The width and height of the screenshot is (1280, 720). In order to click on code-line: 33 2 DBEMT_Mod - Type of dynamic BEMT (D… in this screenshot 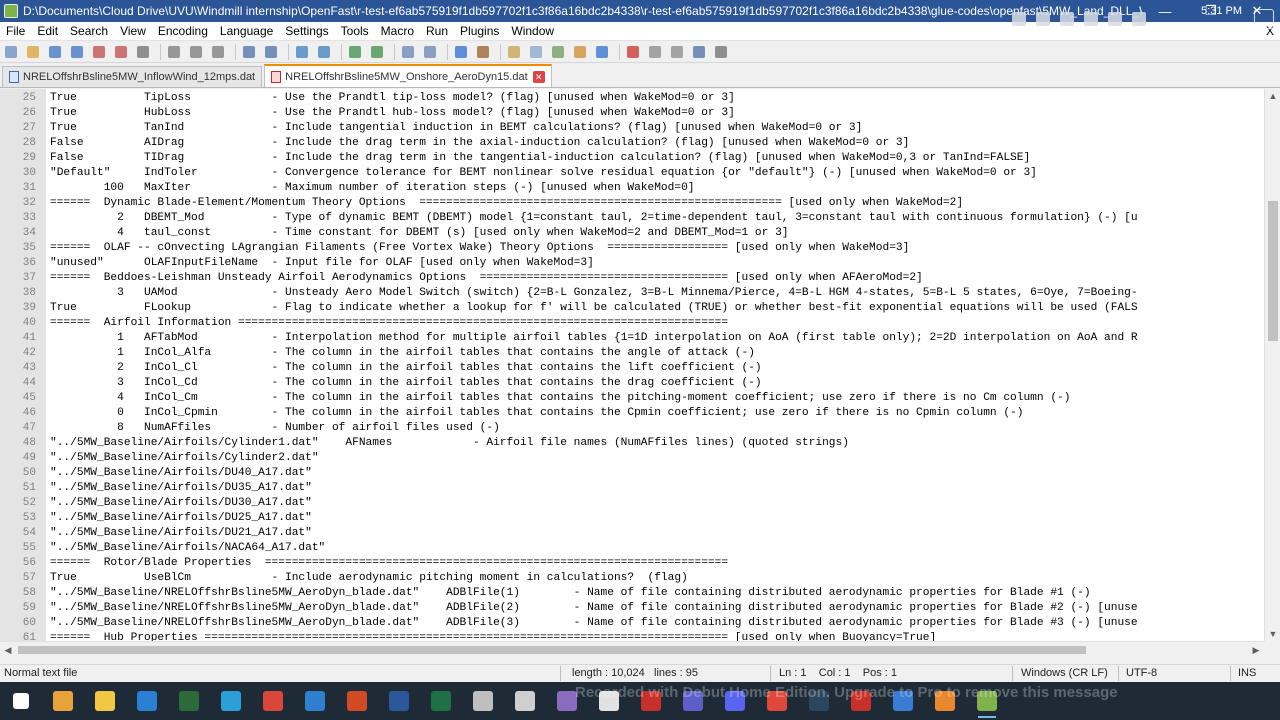, I will do `click(632, 218)`.